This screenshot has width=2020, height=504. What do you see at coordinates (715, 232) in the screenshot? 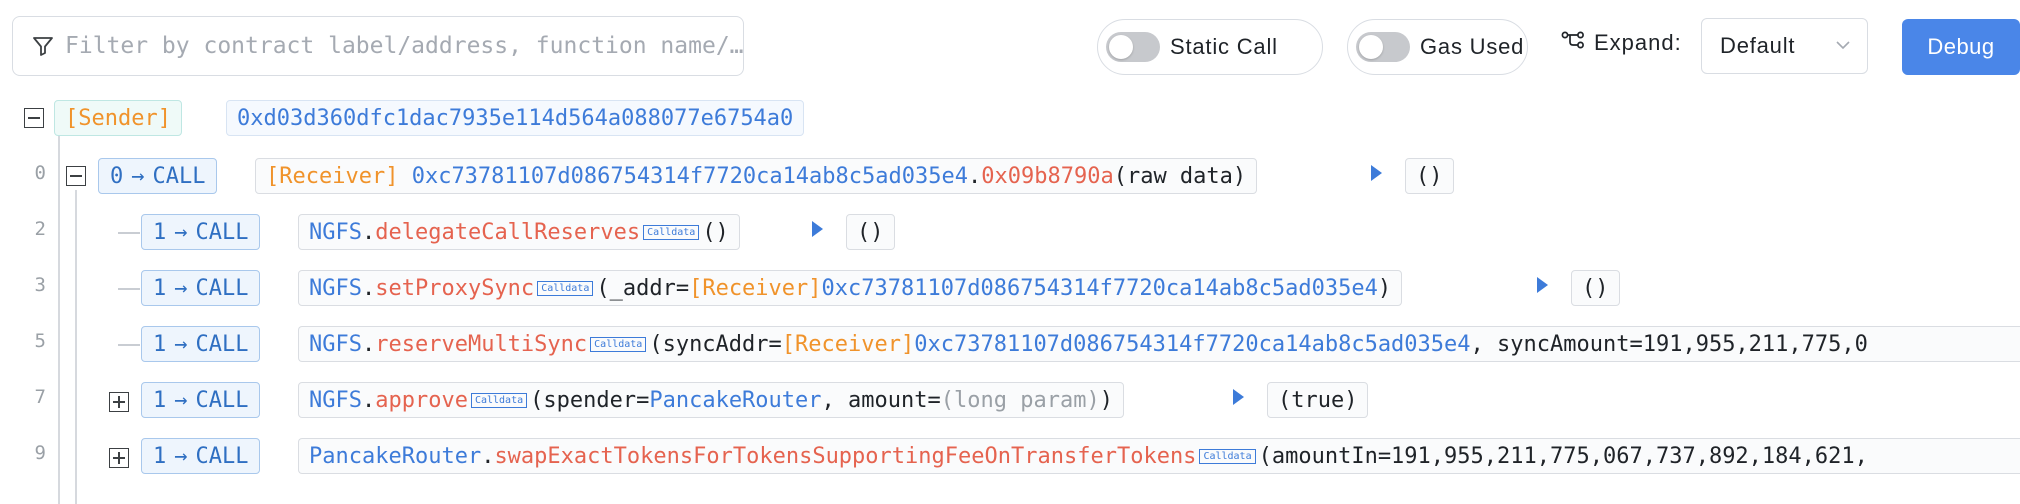
I see `call-args: ()` at bounding box center [715, 232].